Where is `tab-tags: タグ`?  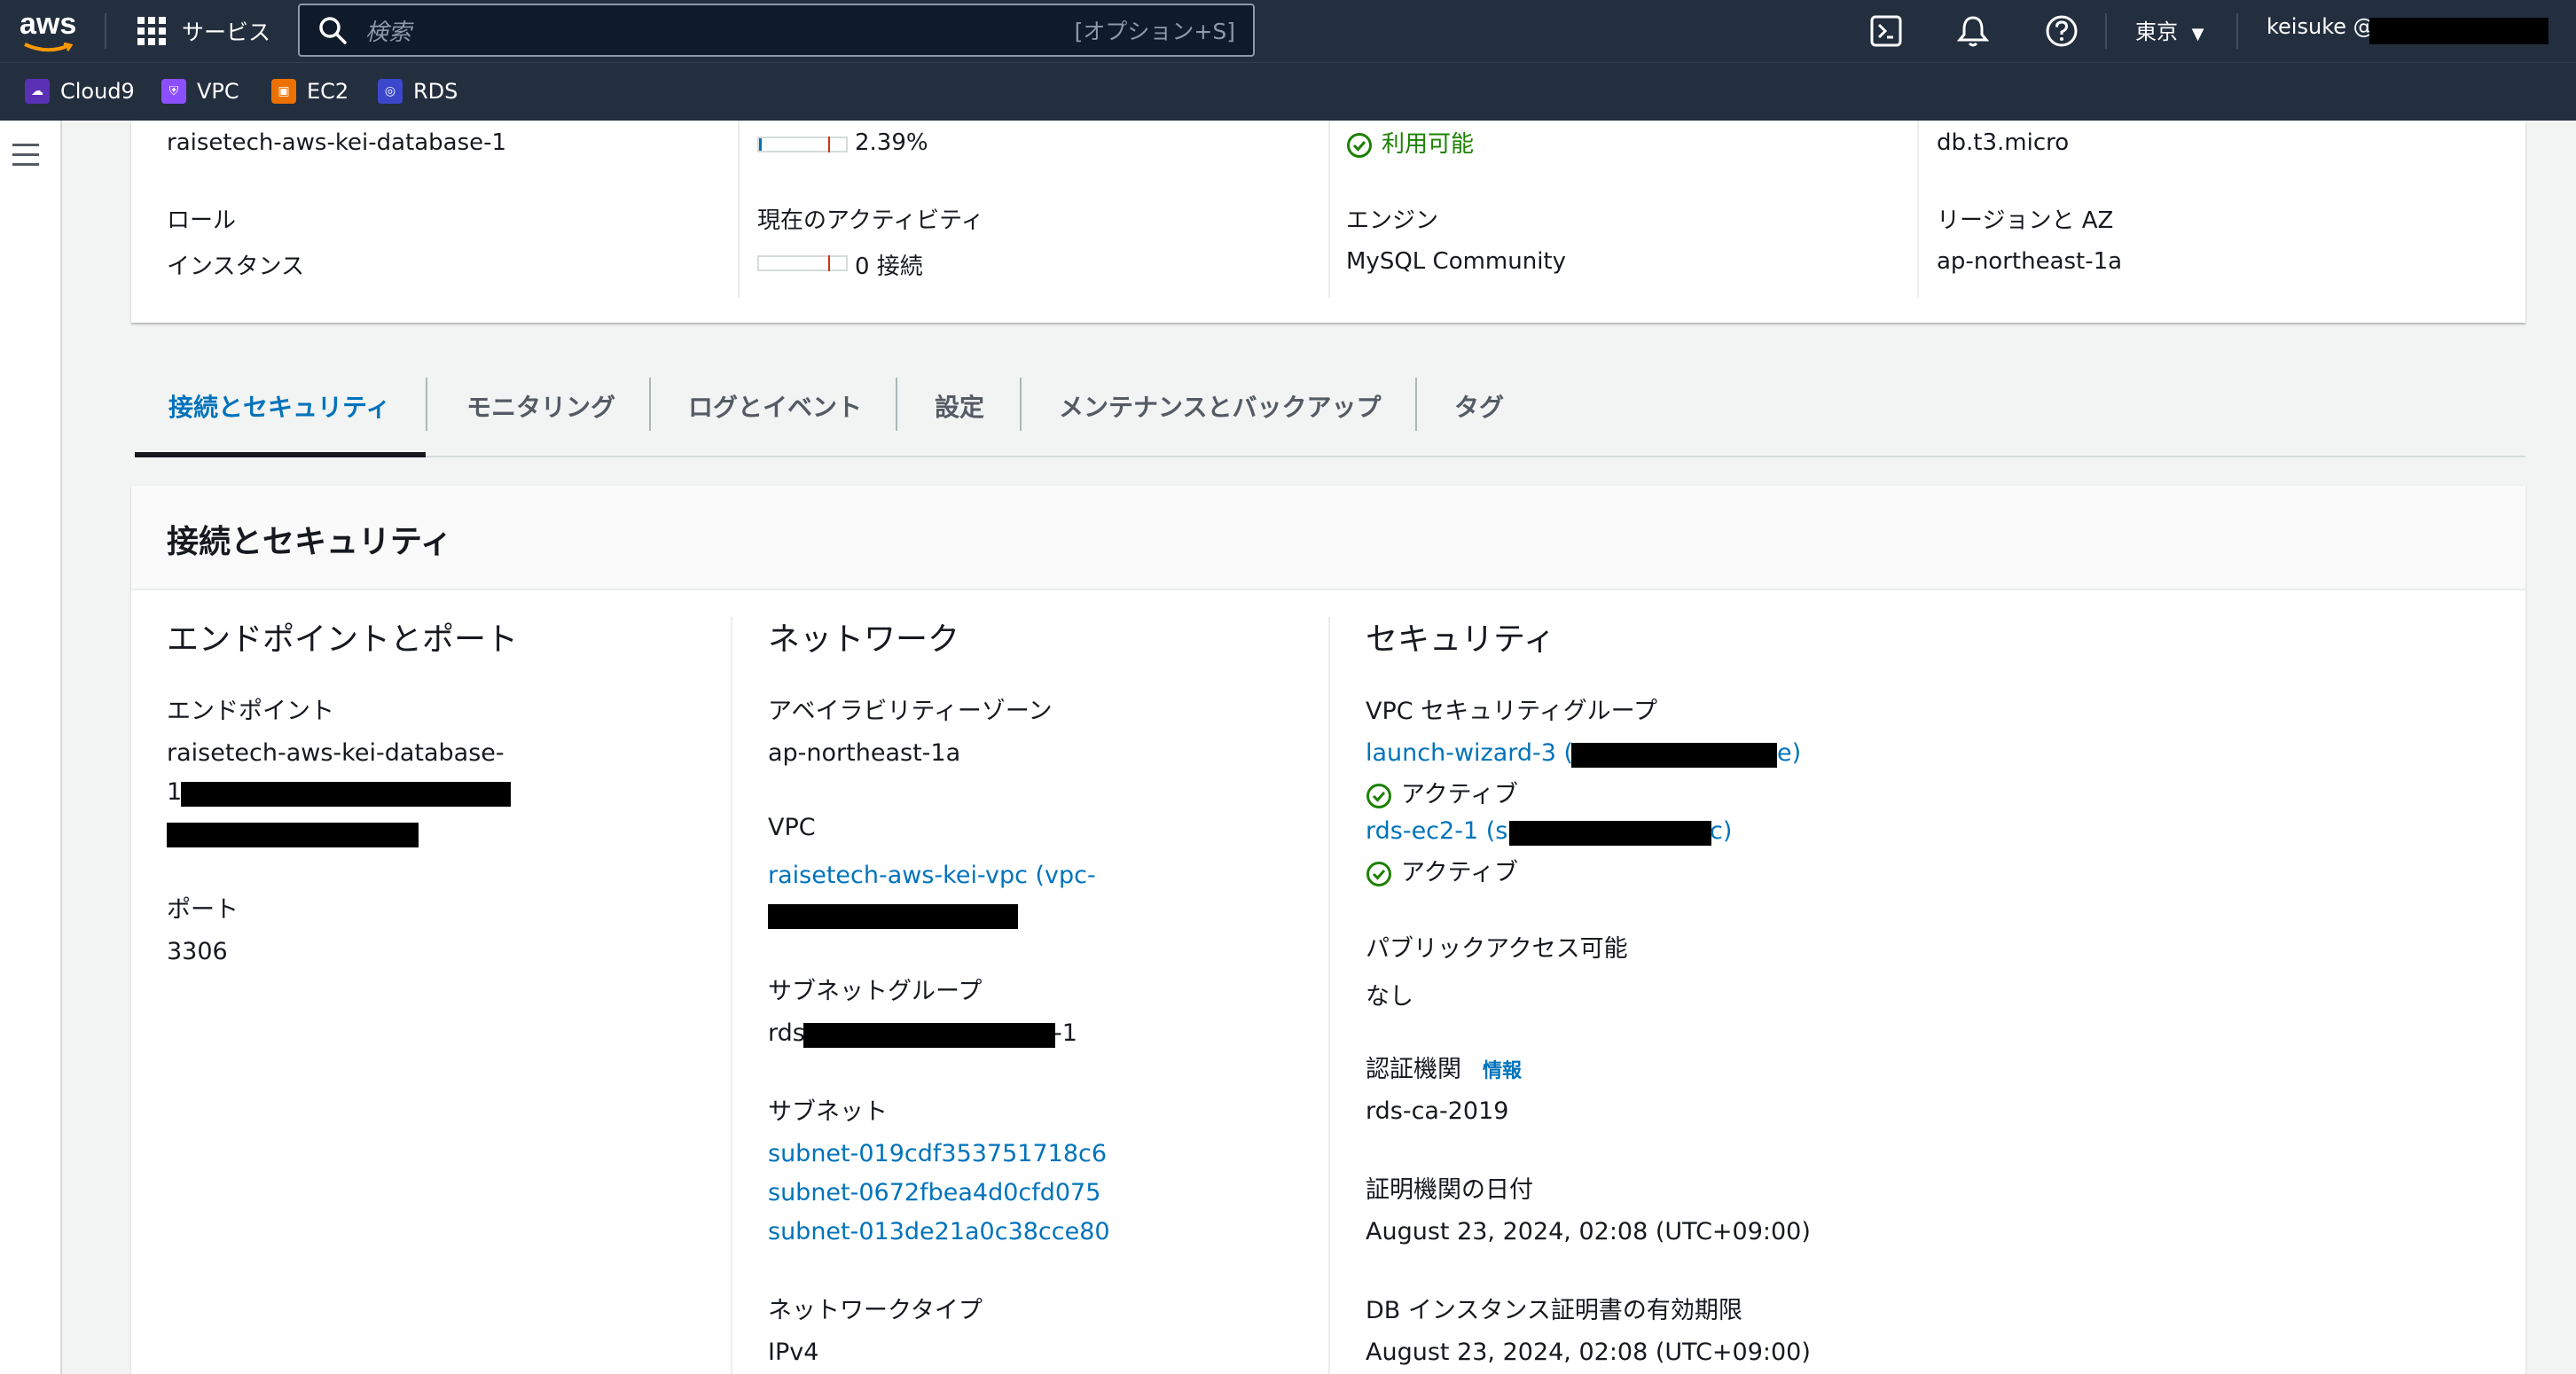 tab-tags: タグ is located at coordinates (1479, 406).